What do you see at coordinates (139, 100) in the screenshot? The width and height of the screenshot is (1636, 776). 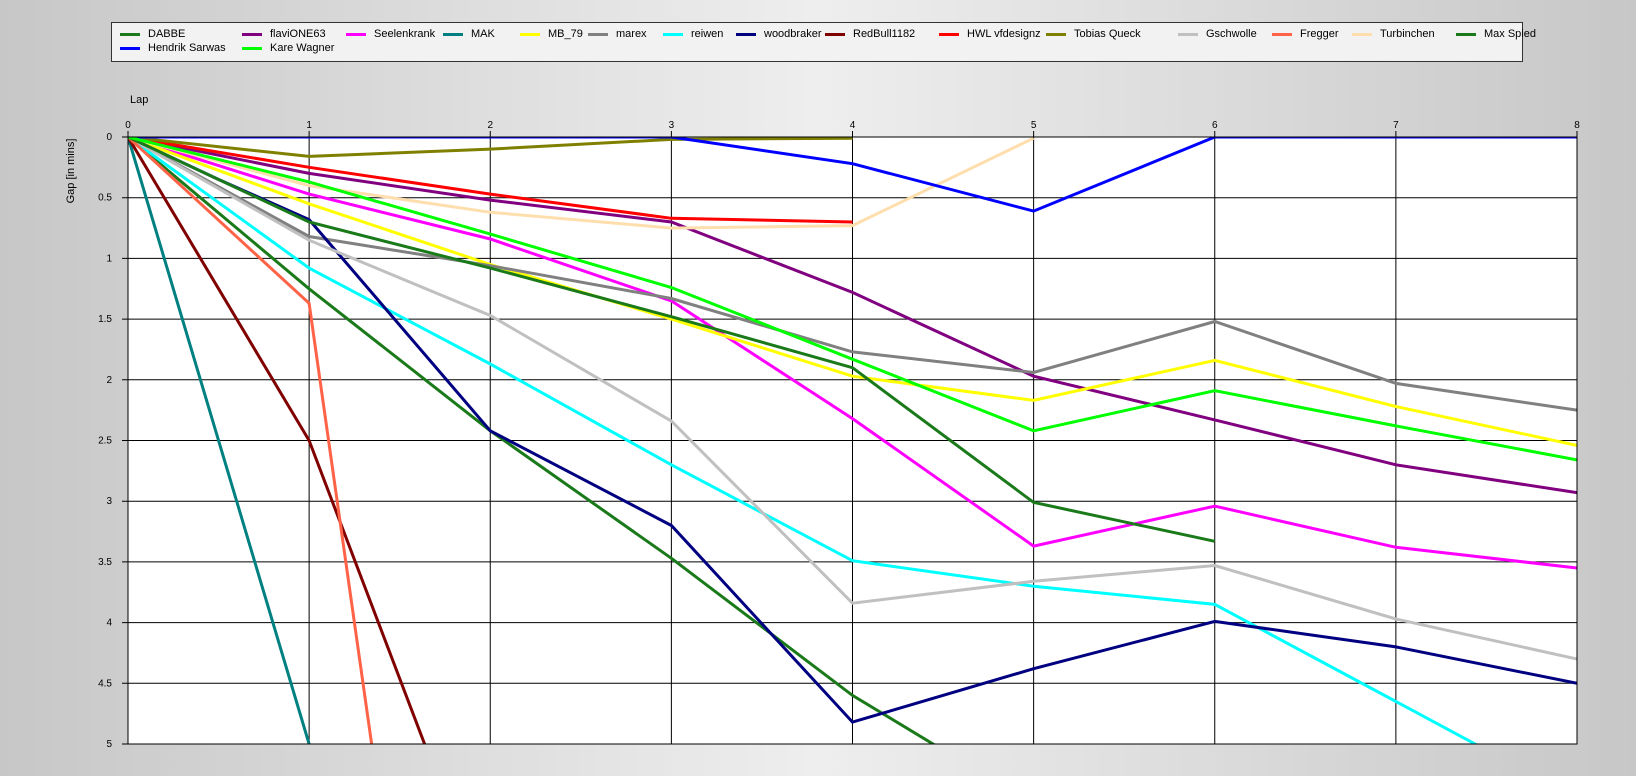 I see `x-axis-label: Lap` at bounding box center [139, 100].